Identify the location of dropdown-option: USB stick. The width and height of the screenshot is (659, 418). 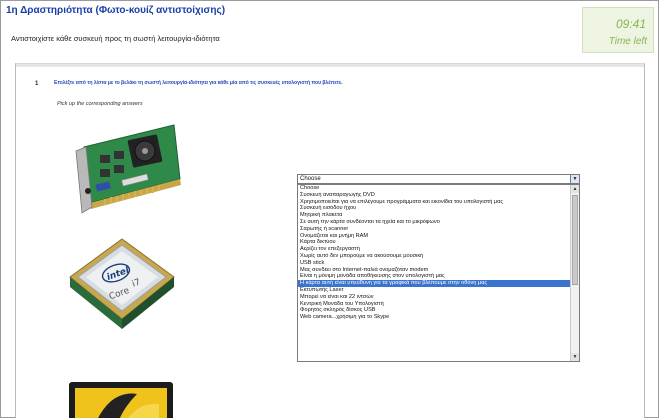
(434, 263).